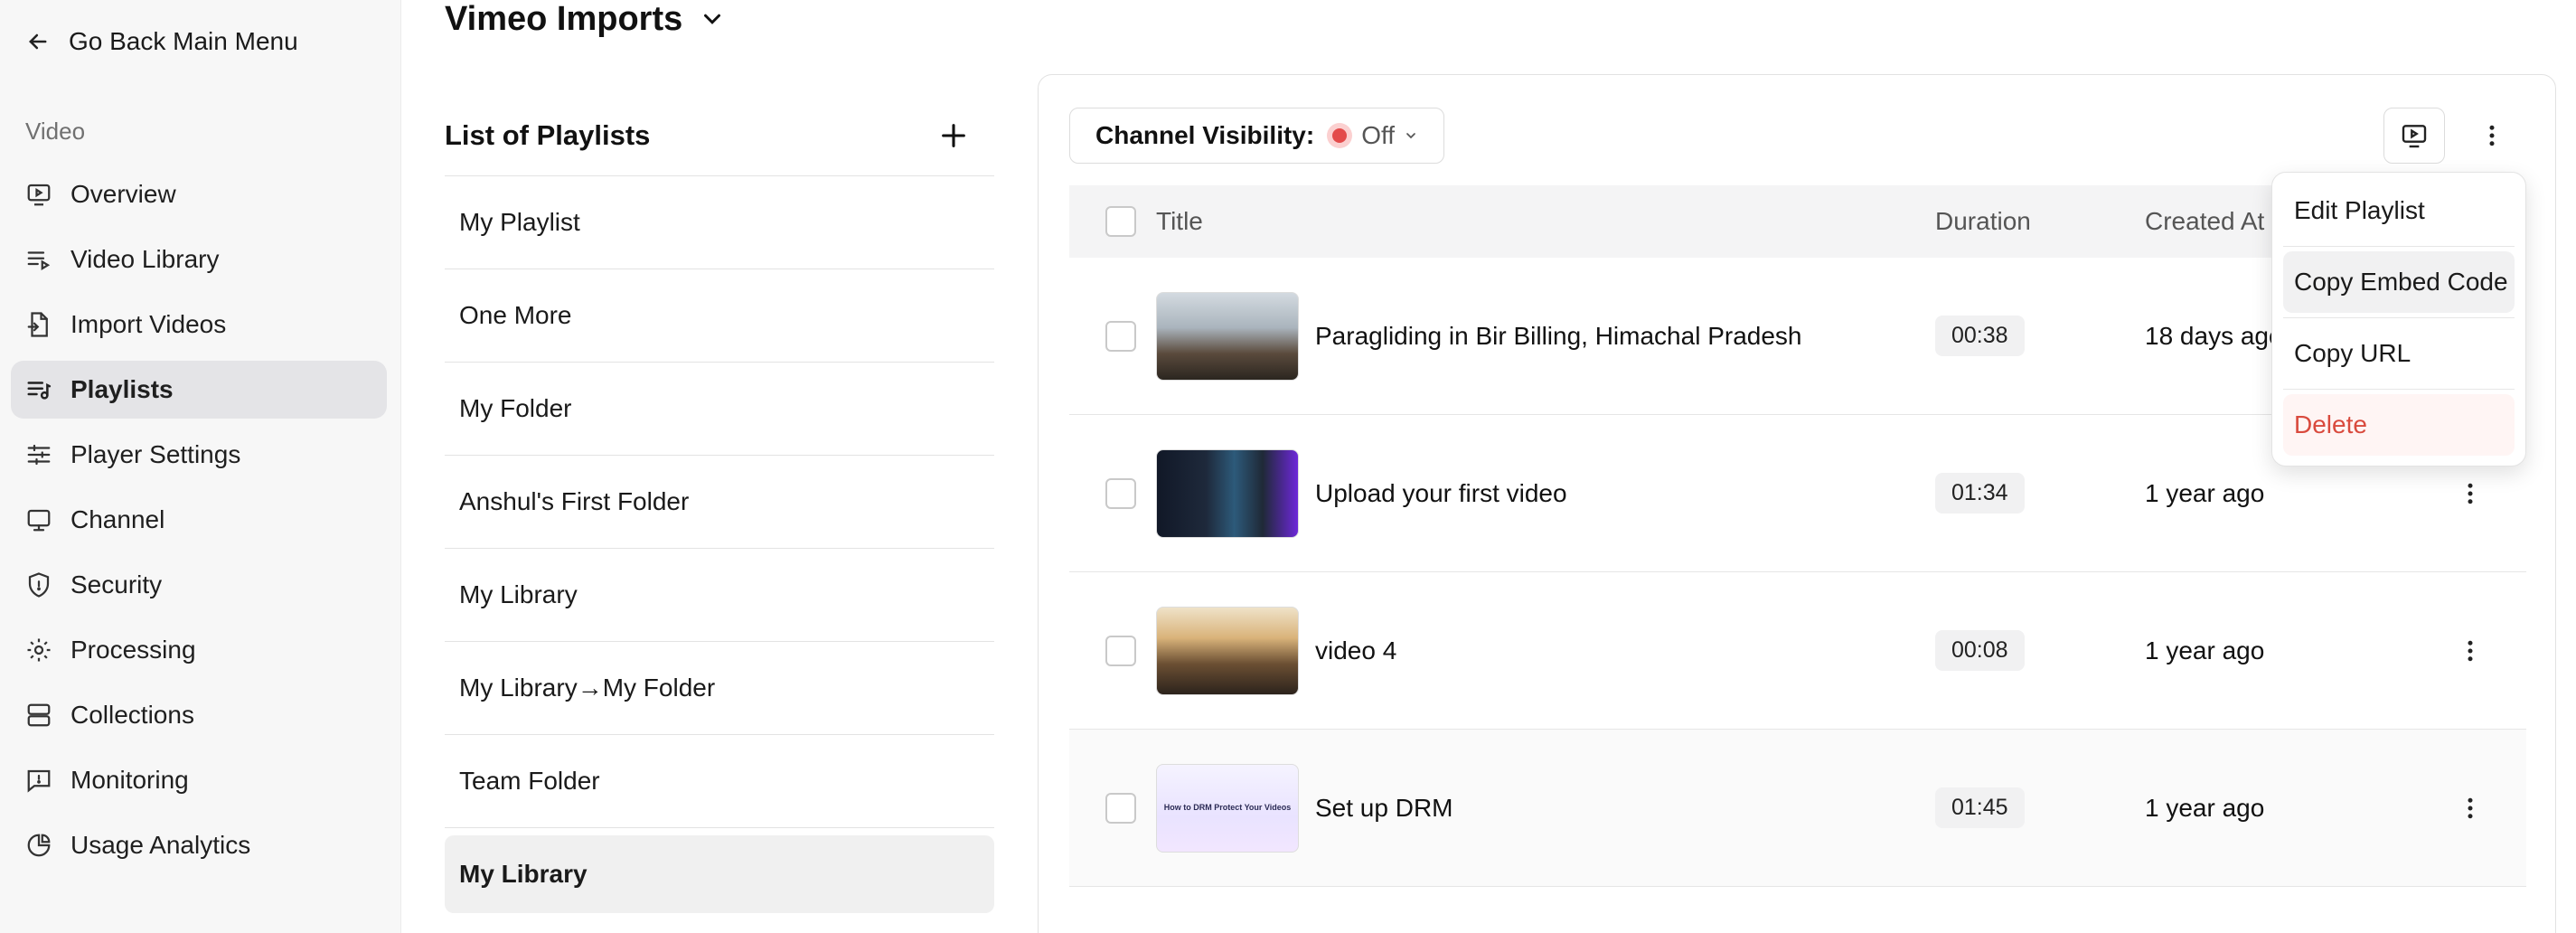  I want to click on chevron-down-icon, so click(1411, 136).